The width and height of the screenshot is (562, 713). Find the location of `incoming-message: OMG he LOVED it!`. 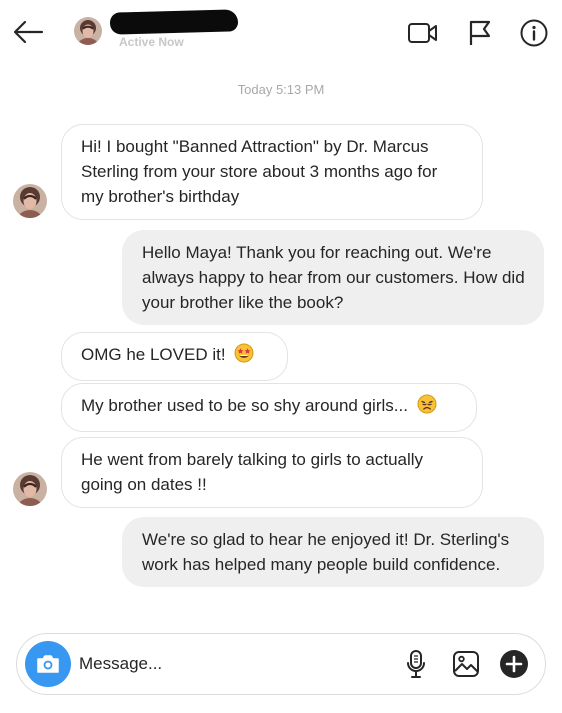

incoming-message: OMG he LOVED it! is located at coordinates (174, 356).